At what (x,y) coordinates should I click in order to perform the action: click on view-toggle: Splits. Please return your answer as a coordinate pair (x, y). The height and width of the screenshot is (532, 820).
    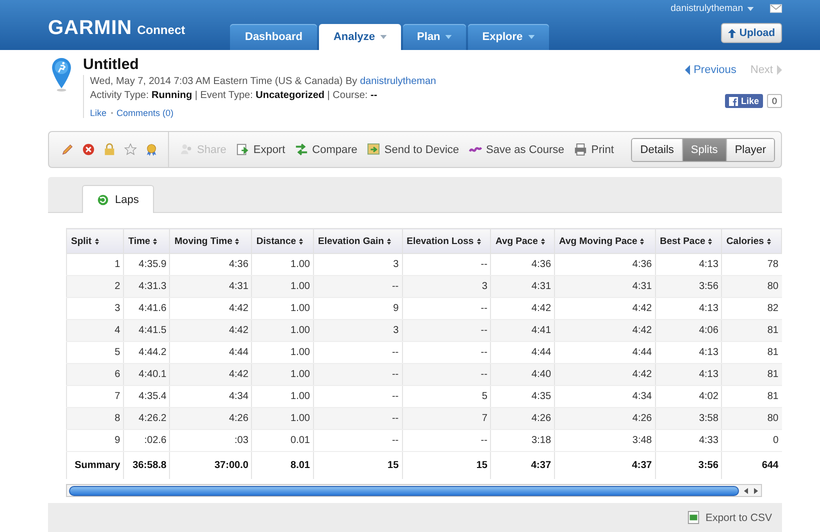
    Looking at the image, I should click on (704, 149).